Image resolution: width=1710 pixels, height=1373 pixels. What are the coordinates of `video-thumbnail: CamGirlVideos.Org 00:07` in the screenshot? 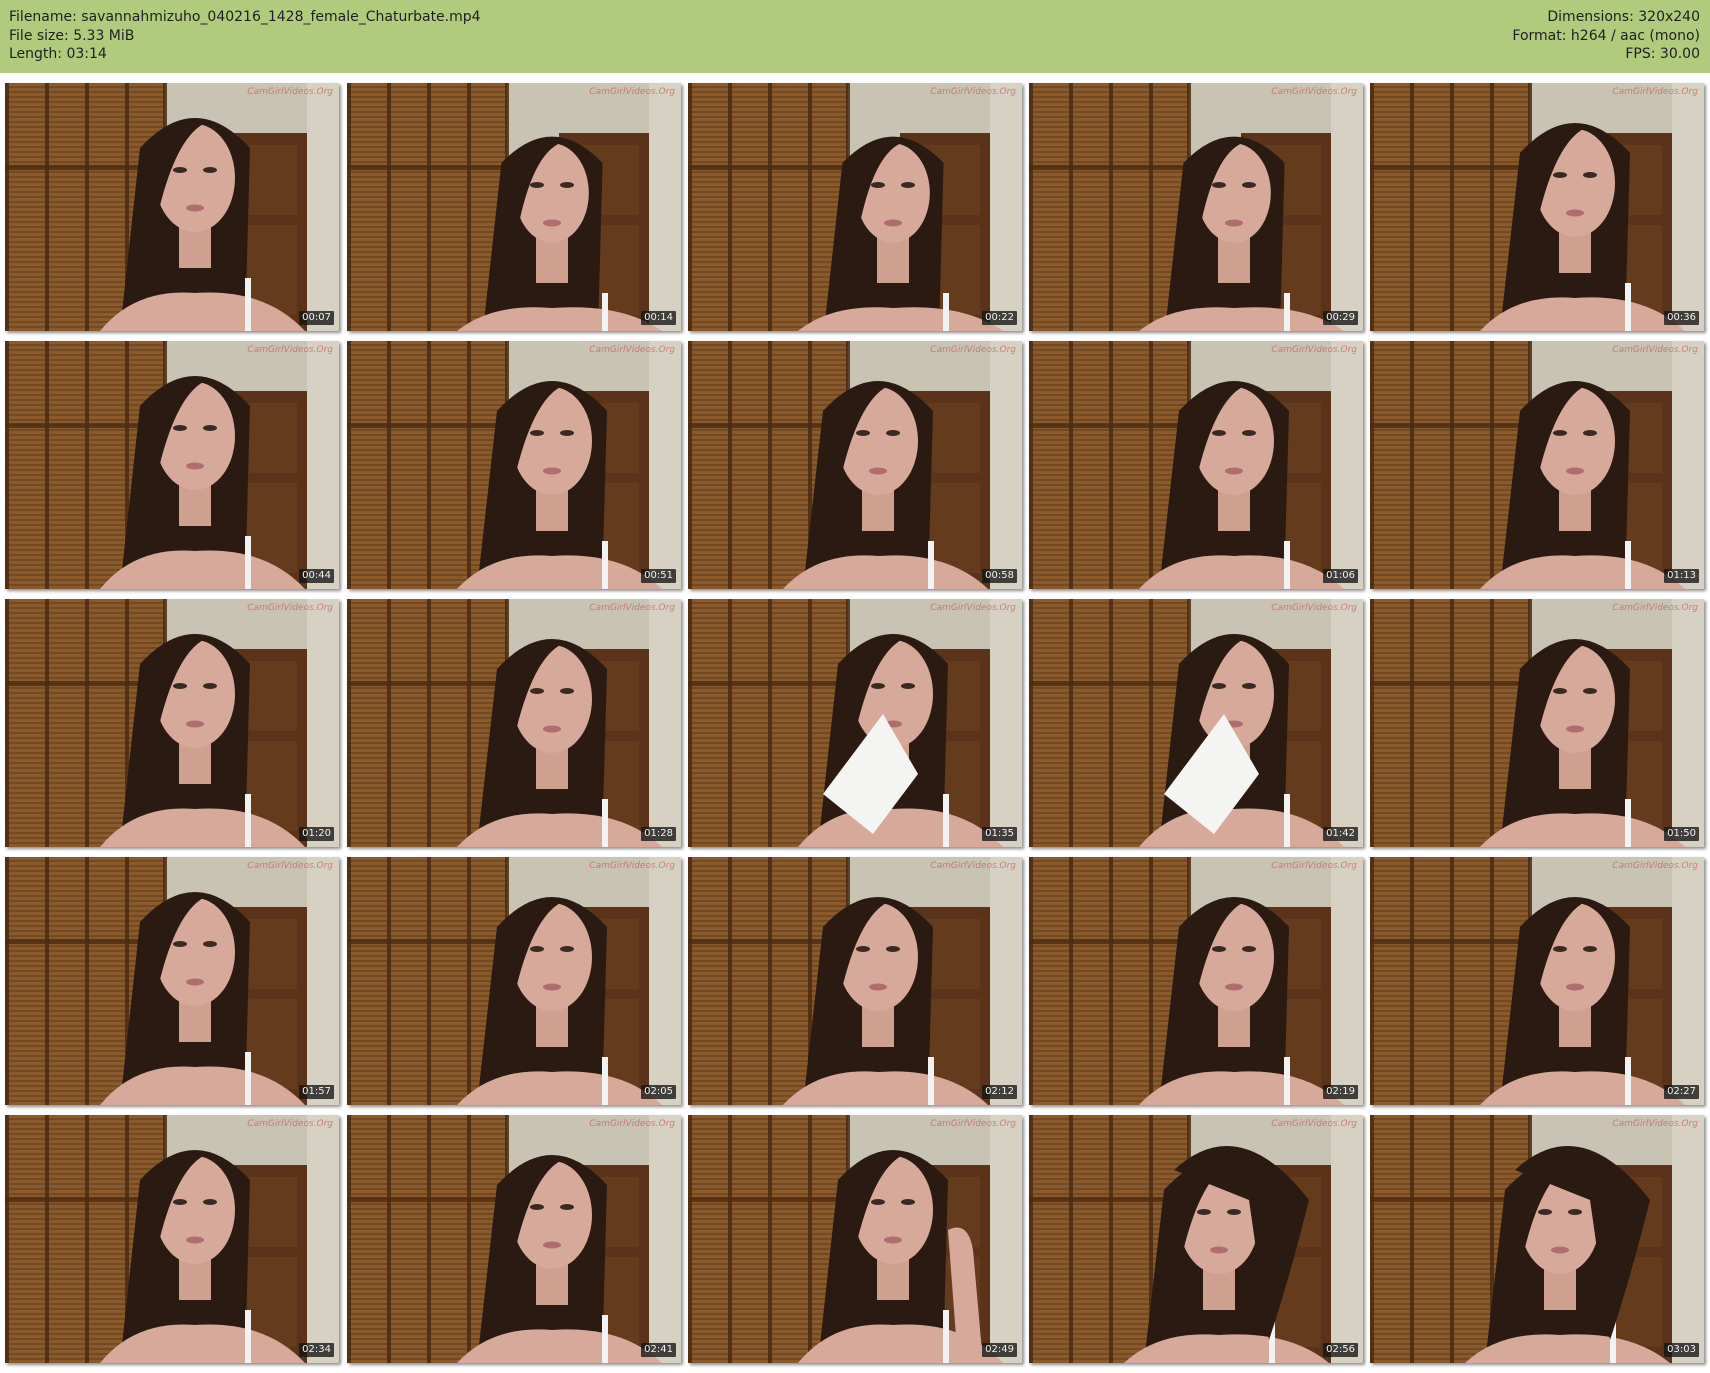 It's located at (172, 207).